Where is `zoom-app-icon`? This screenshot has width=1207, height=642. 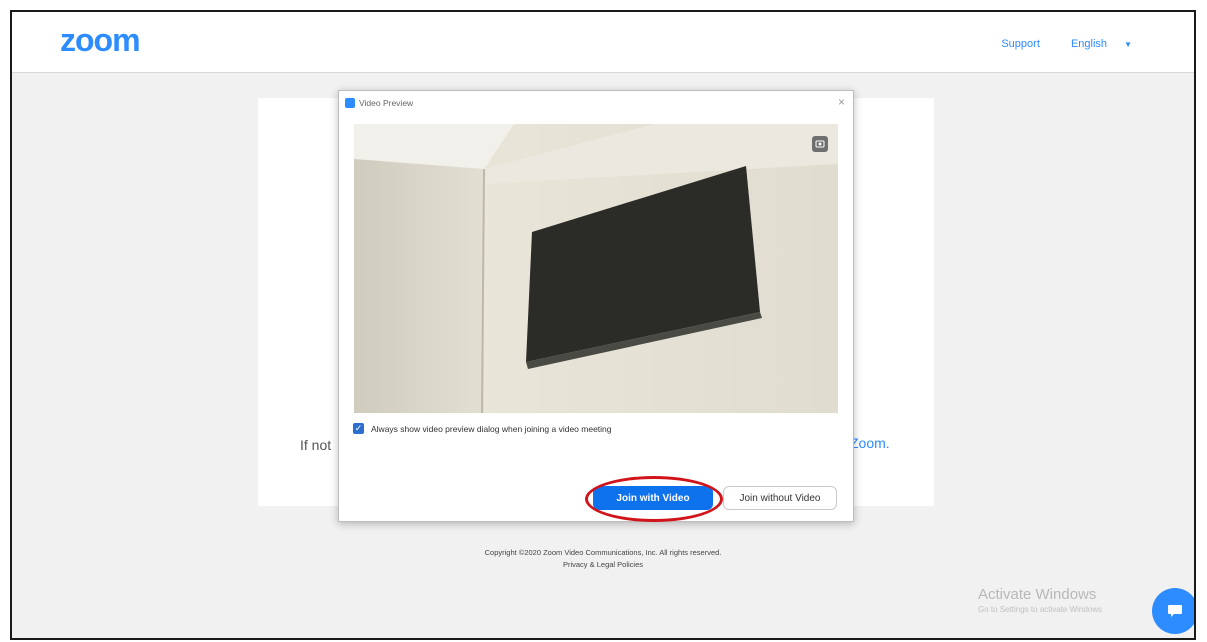 zoom-app-icon is located at coordinates (350, 103).